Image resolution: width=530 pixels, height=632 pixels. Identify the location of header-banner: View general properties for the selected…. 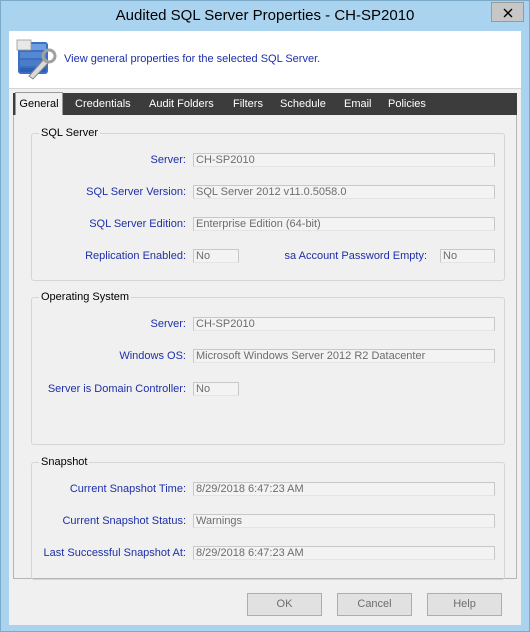
(265, 60).